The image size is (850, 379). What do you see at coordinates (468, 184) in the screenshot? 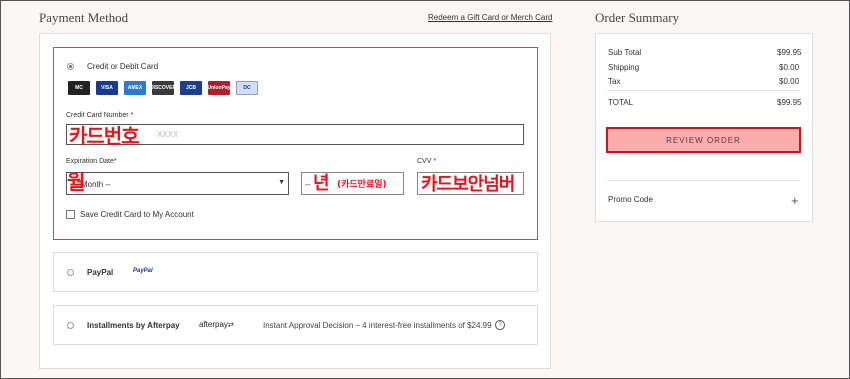
I see `cvv-annotation: 카드보안넘버` at bounding box center [468, 184].